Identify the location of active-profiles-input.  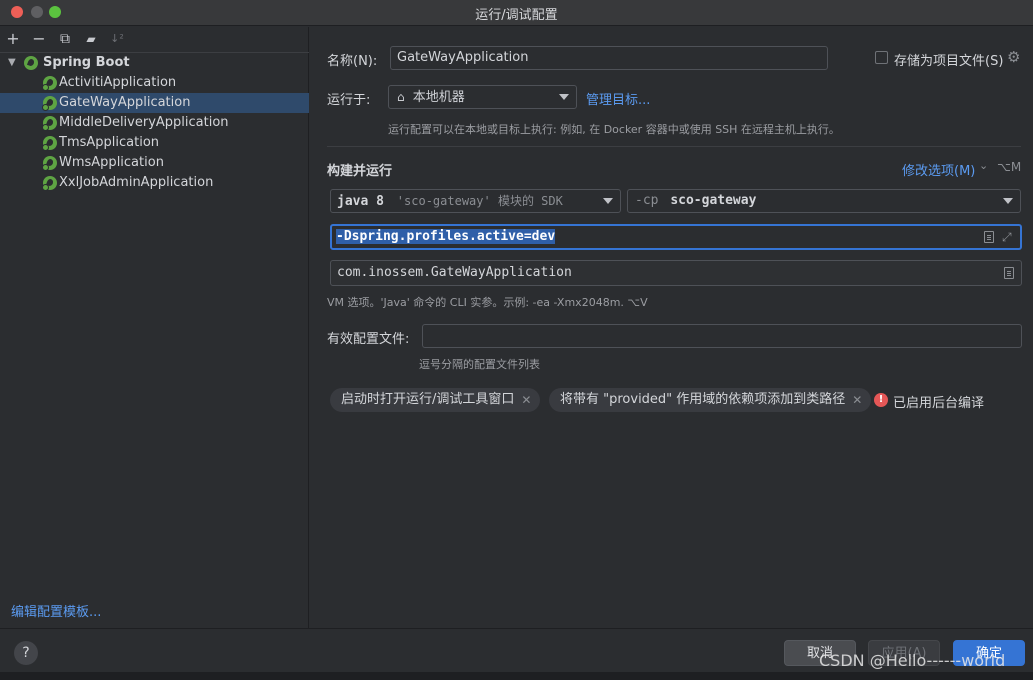
(722, 336).